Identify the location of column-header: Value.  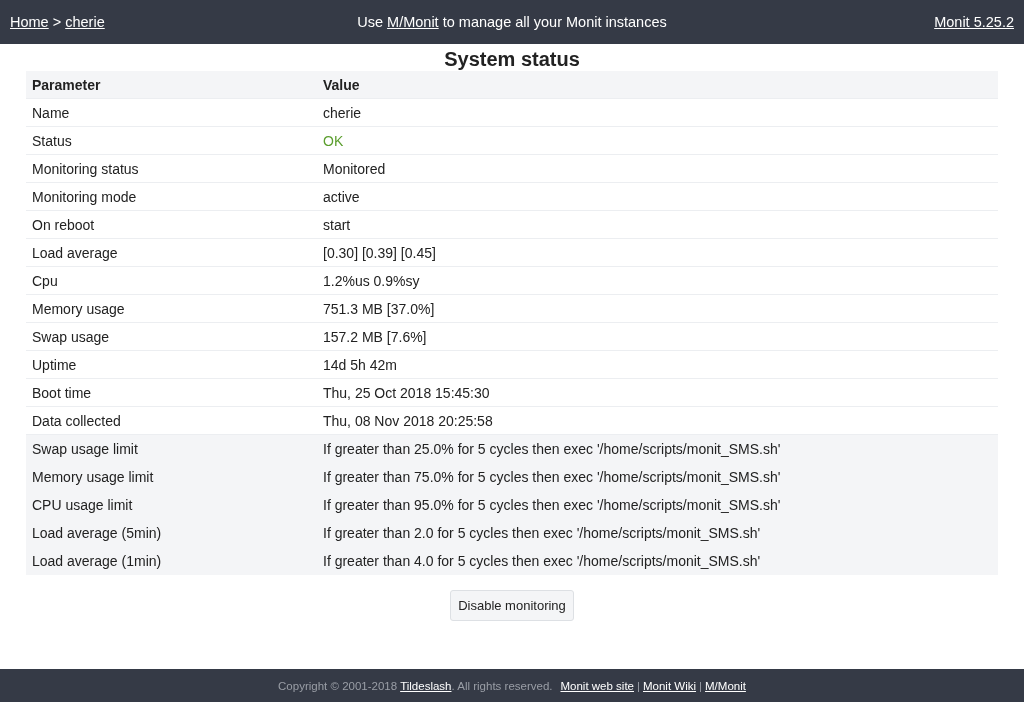
(657, 85).